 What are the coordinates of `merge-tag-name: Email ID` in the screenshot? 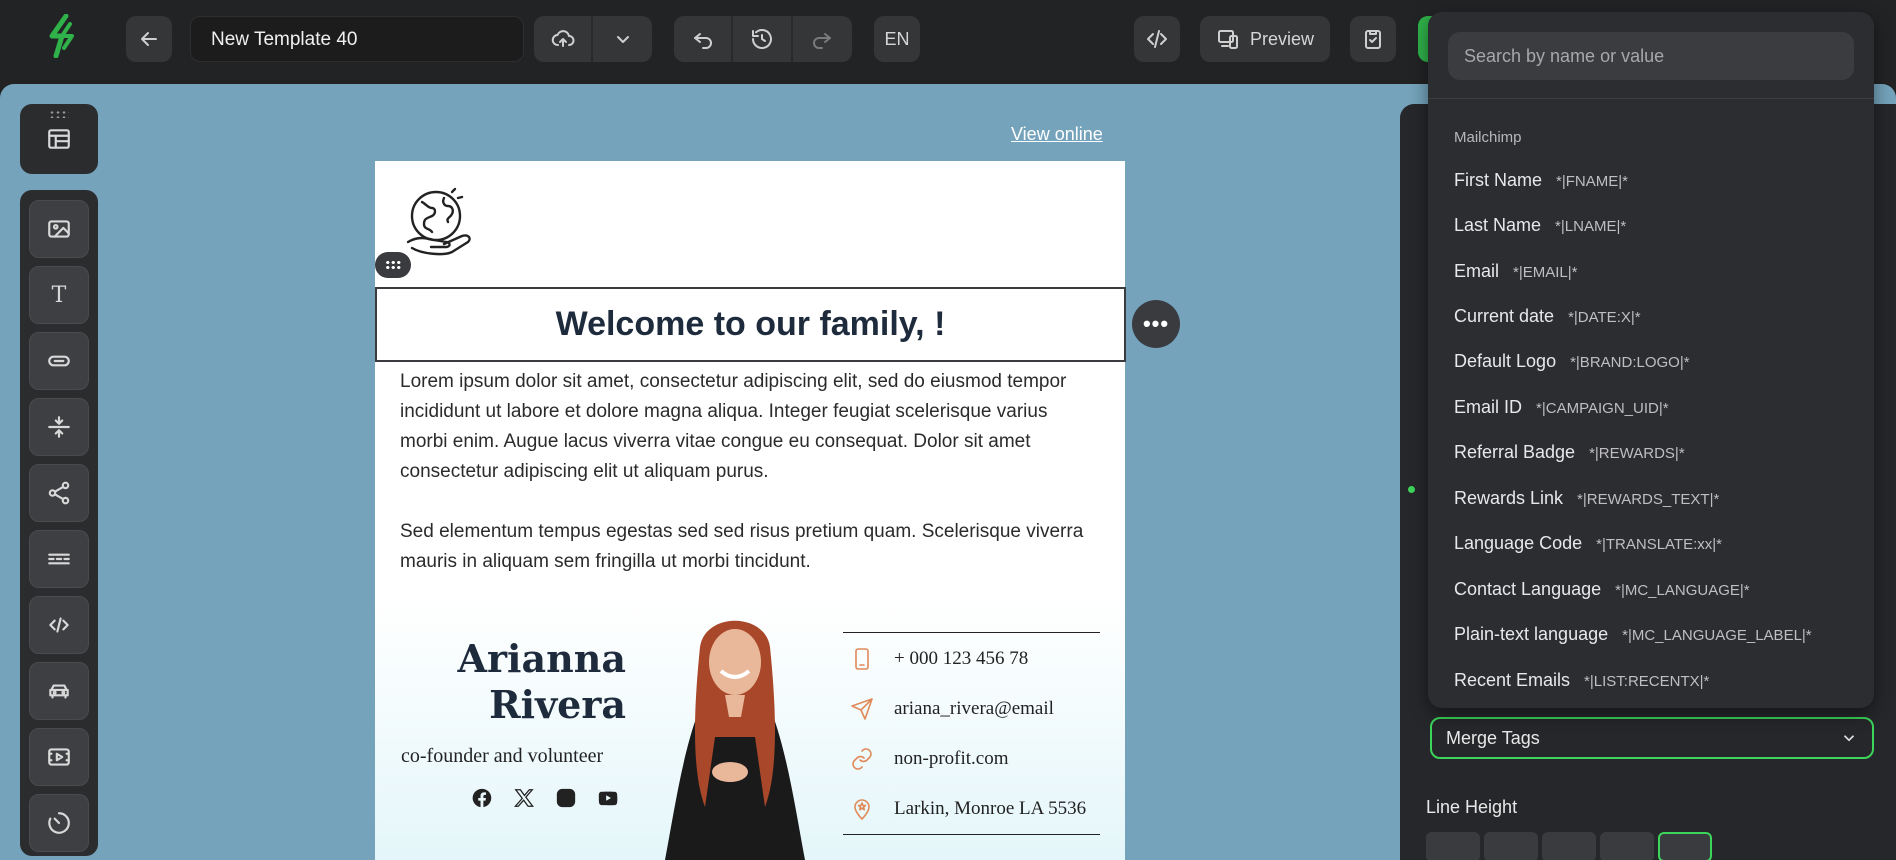 It's located at (1488, 407).